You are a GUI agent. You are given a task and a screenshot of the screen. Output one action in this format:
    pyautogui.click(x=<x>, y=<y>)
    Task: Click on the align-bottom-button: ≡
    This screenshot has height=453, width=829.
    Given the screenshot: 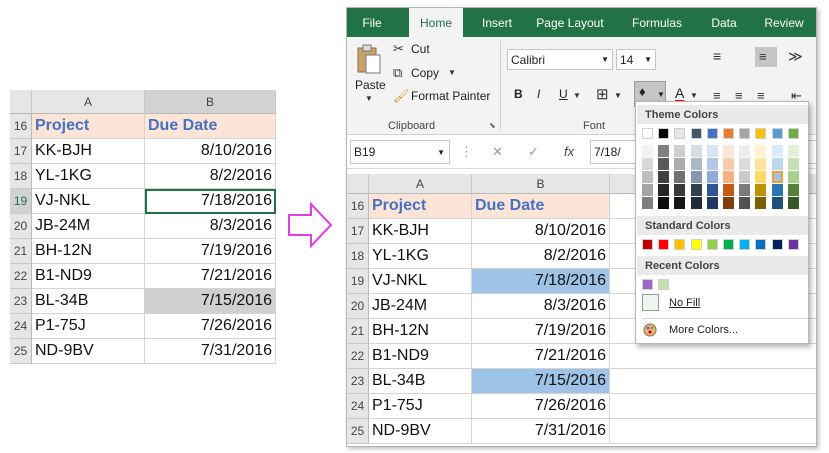 What is the action you would take?
    pyautogui.click(x=766, y=57)
    